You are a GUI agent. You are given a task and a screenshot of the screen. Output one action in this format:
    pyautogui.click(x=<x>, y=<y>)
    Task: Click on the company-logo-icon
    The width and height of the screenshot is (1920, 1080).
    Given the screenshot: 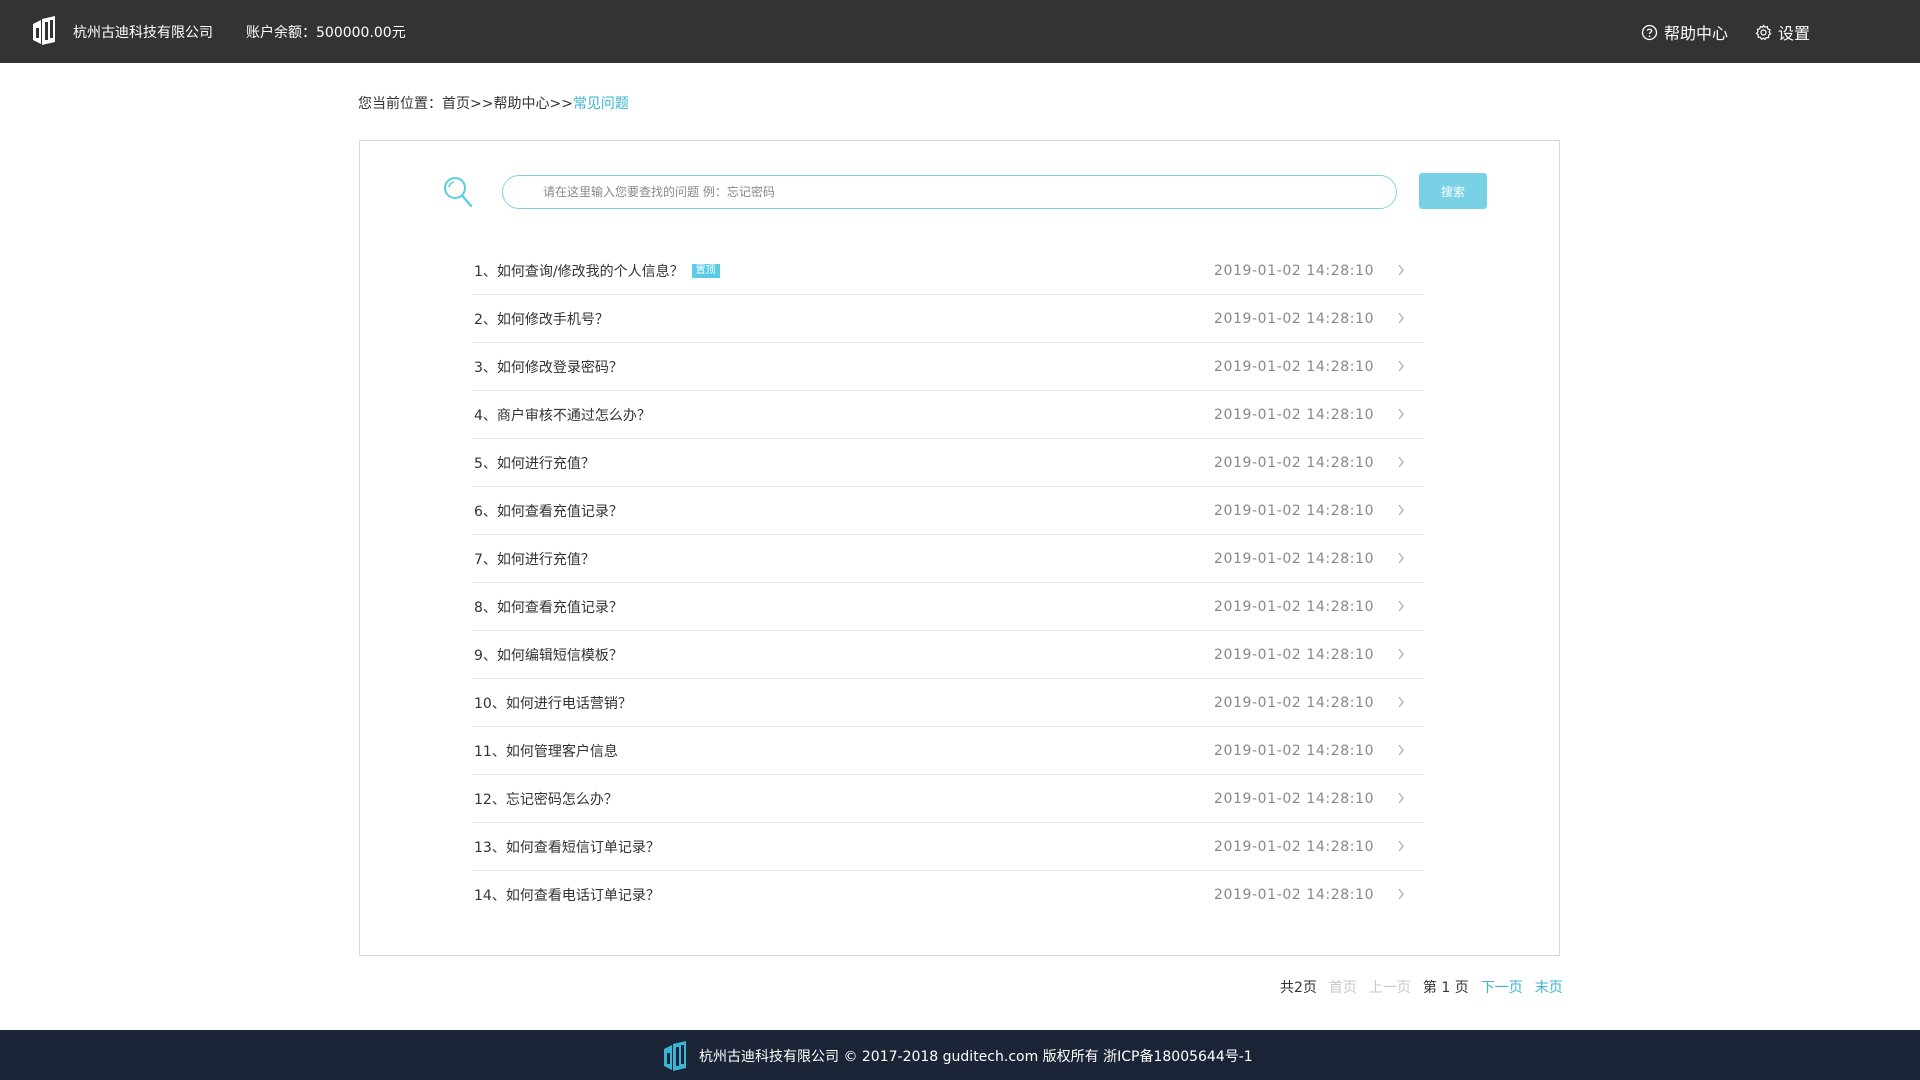 What is the action you would take?
    pyautogui.click(x=44, y=31)
    